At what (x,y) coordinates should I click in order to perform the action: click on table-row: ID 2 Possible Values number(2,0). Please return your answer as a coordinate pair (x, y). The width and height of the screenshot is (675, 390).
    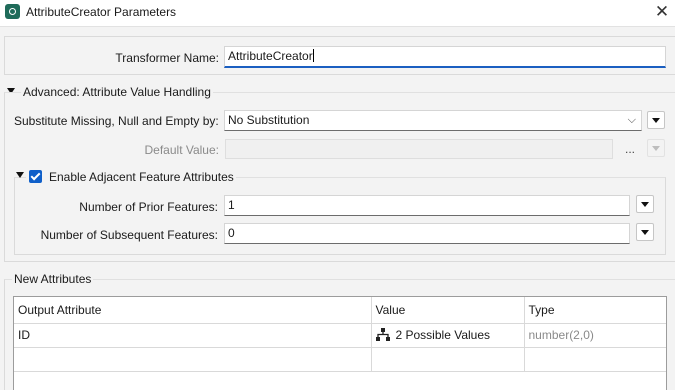
    Looking at the image, I should click on (340, 335).